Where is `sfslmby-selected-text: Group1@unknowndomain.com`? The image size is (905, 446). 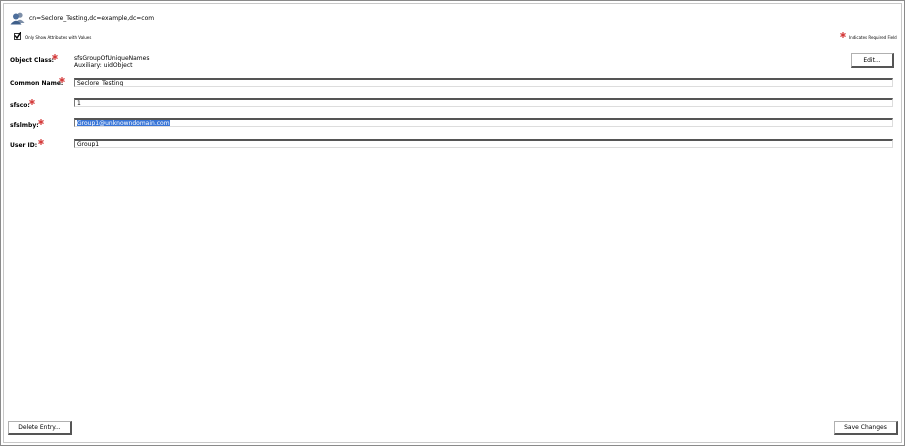
sfslmby-selected-text: Group1@unknowndomain.com is located at coordinates (123, 123).